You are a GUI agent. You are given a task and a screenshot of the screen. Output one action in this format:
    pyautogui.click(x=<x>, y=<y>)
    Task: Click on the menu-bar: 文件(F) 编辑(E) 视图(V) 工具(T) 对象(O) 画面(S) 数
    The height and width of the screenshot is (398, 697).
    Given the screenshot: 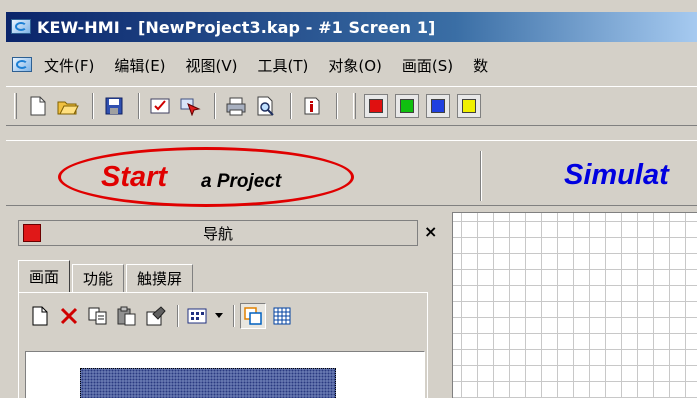 What is the action you would take?
    pyautogui.click(x=351, y=65)
    